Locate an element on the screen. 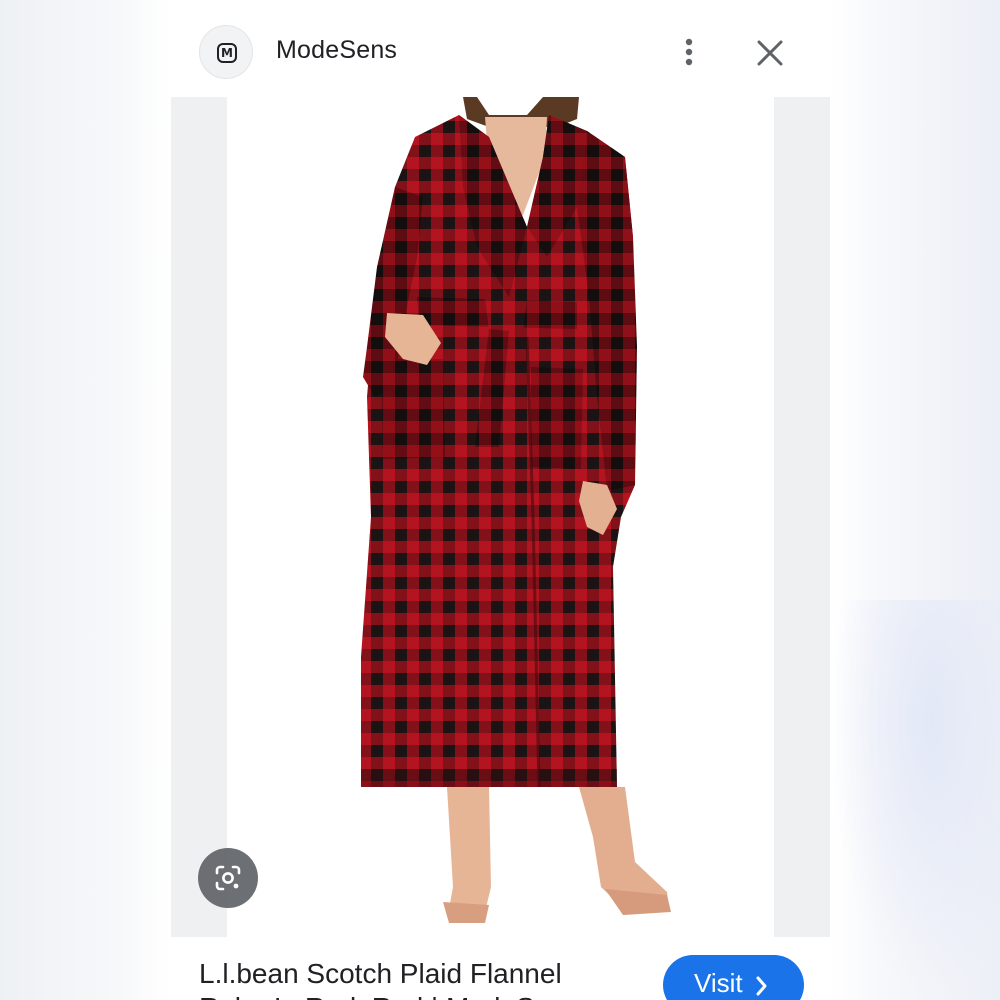  site-logo: M is located at coordinates (226, 52).